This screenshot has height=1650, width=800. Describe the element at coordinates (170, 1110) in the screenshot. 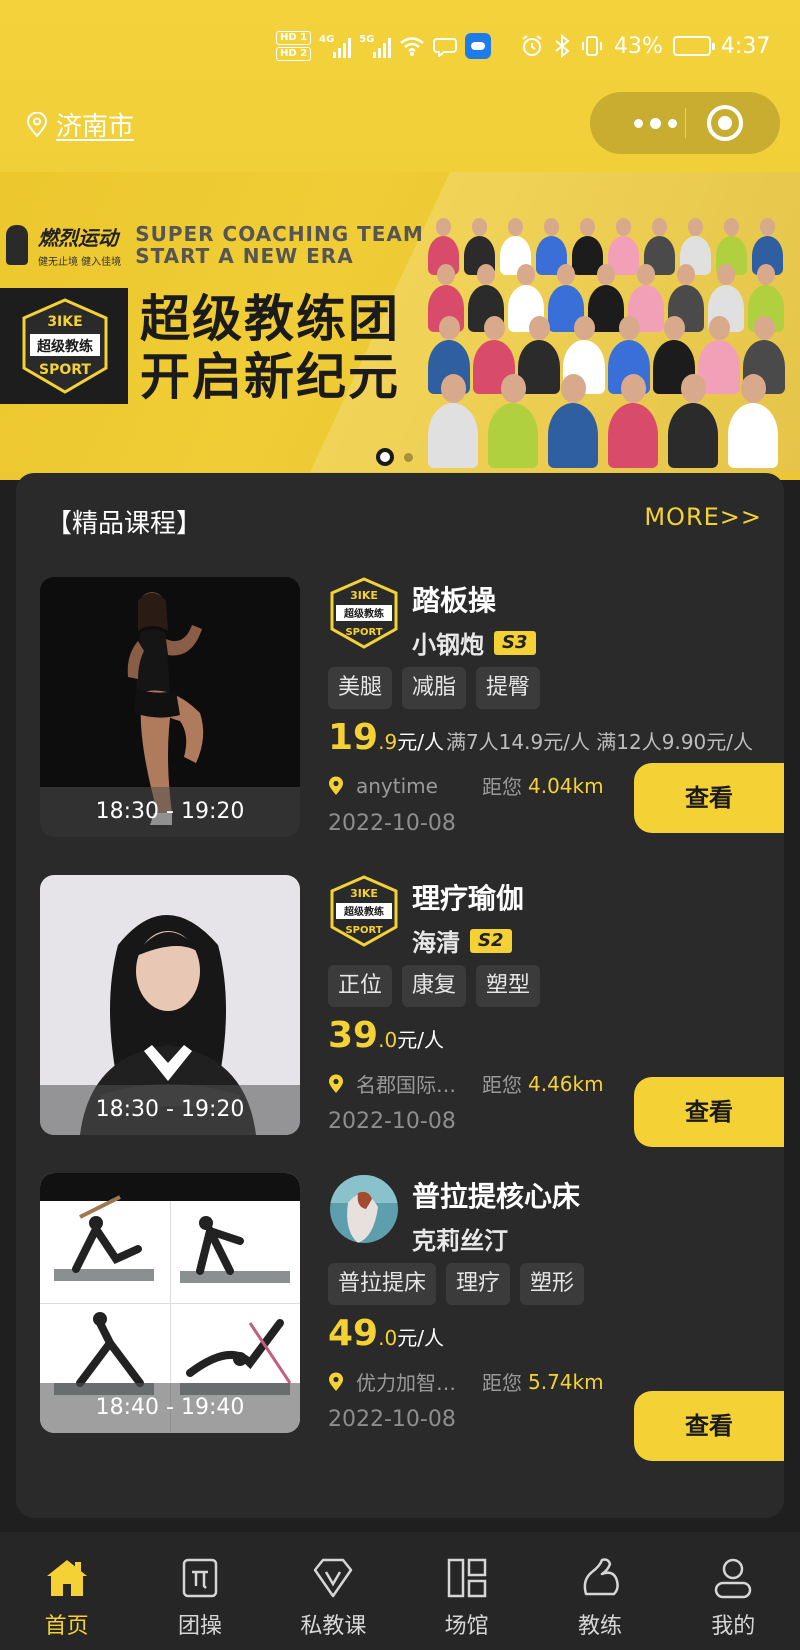

I see `course-time: 18:30 - 19:20` at that location.